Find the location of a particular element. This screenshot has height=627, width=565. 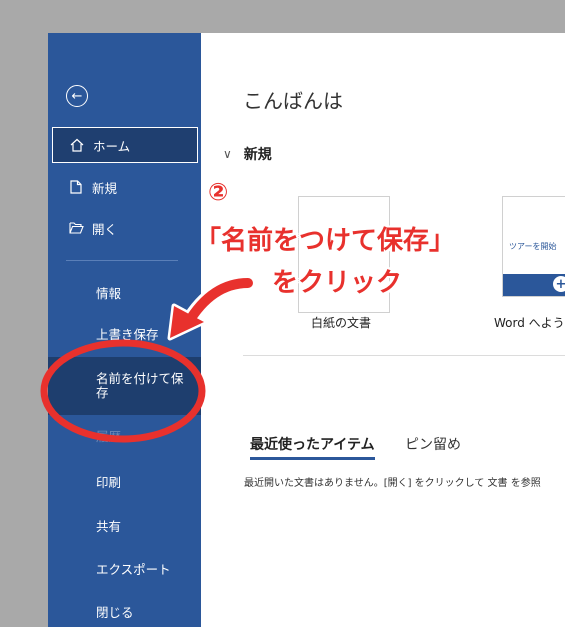

tab-recent-underline is located at coordinates (312, 458).